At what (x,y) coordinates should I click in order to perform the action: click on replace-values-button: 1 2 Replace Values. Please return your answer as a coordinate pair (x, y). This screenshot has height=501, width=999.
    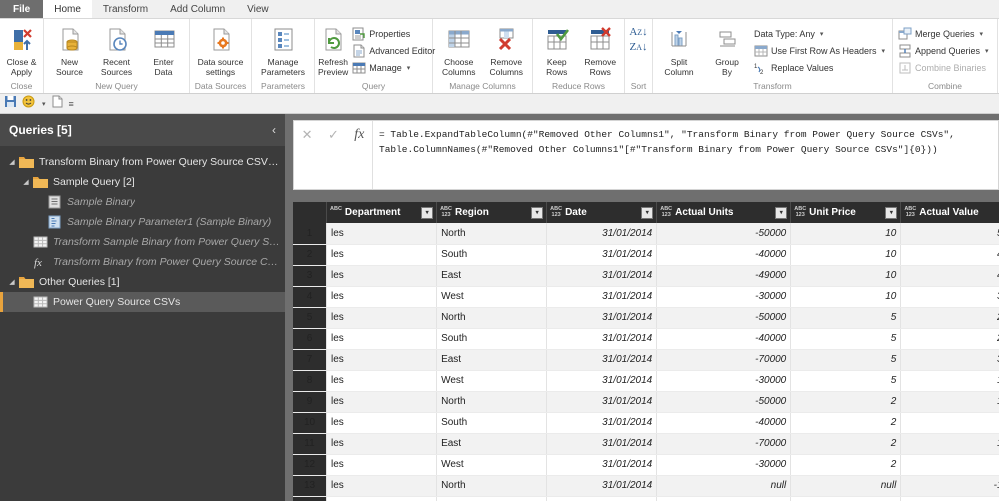
    Looking at the image, I should click on (819, 67).